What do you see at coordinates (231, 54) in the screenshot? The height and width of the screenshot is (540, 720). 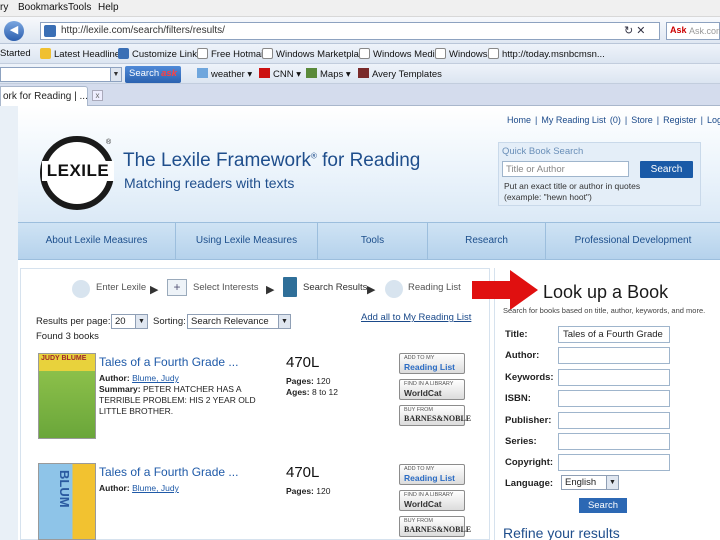 I see `favorite-free-hotmail: Free Hotmail` at bounding box center [231, 54].